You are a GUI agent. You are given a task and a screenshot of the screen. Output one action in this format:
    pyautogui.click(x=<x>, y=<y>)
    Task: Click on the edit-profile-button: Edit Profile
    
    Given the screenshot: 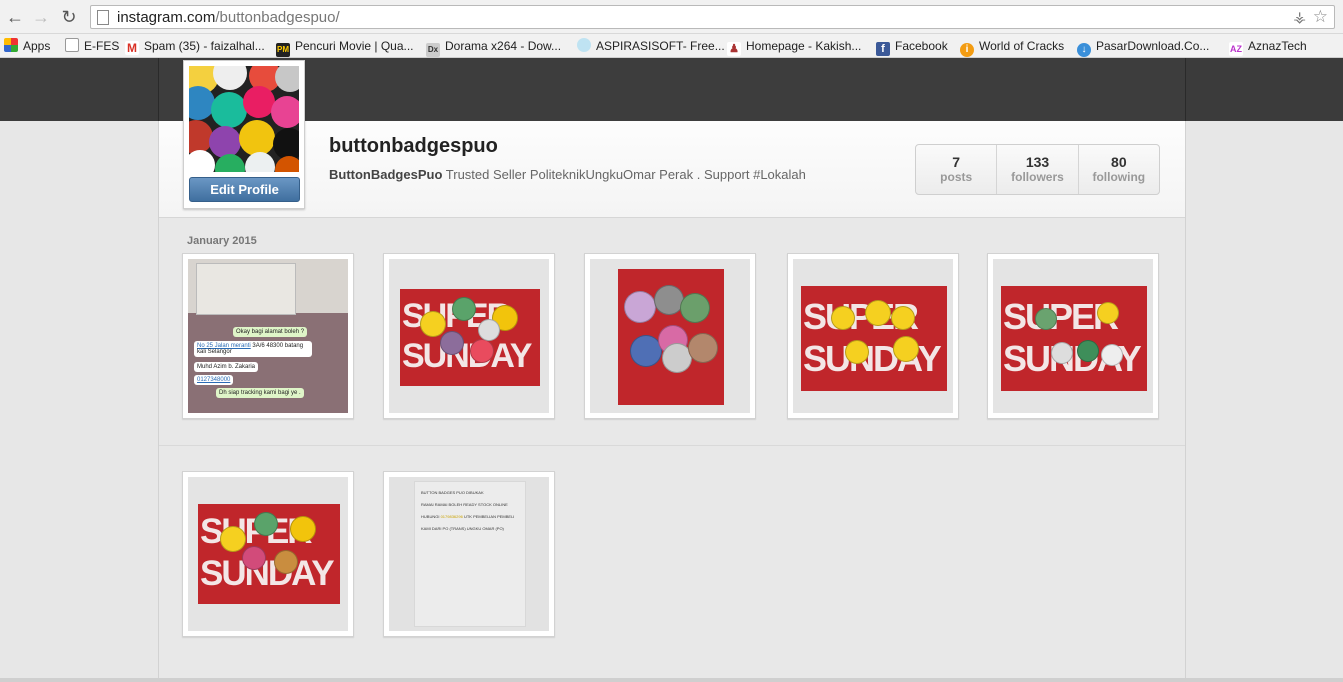 What is the action you would take?
    pyautogui.click(x=244, y=189)
    